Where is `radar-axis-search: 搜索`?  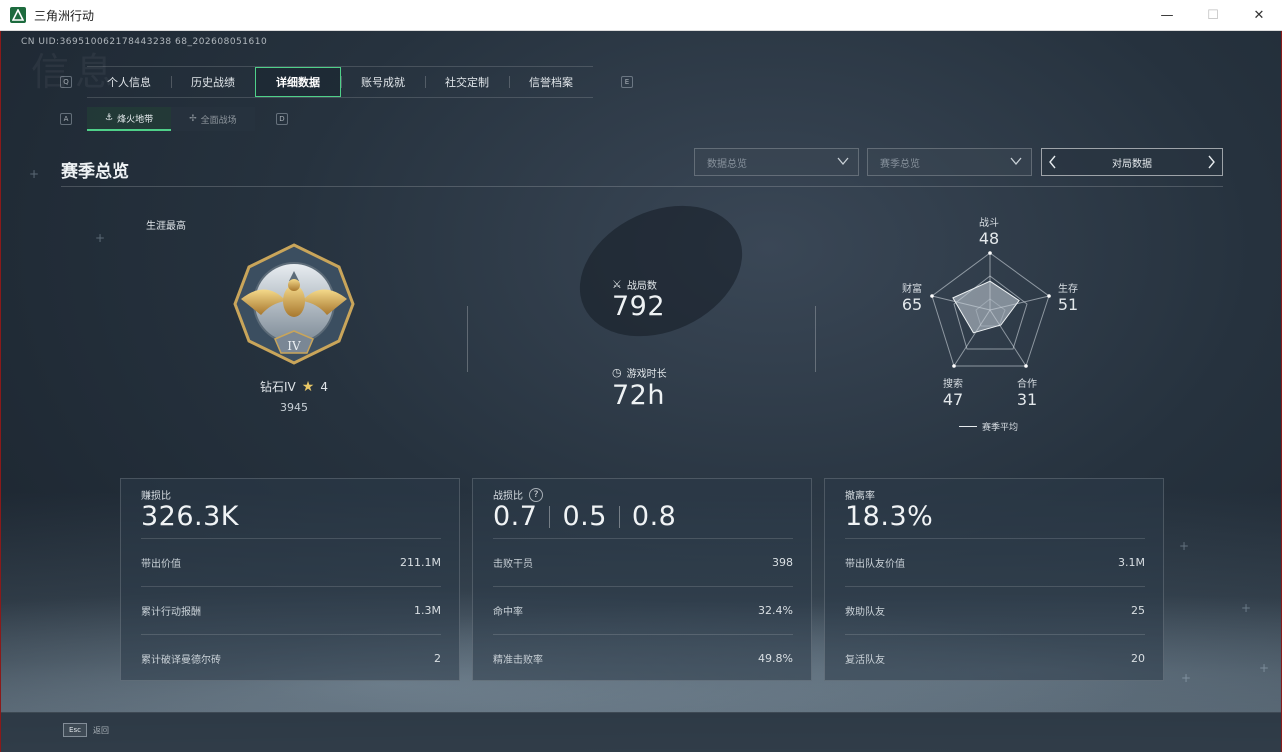
radar-axis-search: 搜索 is located at coordinates (953, 384).